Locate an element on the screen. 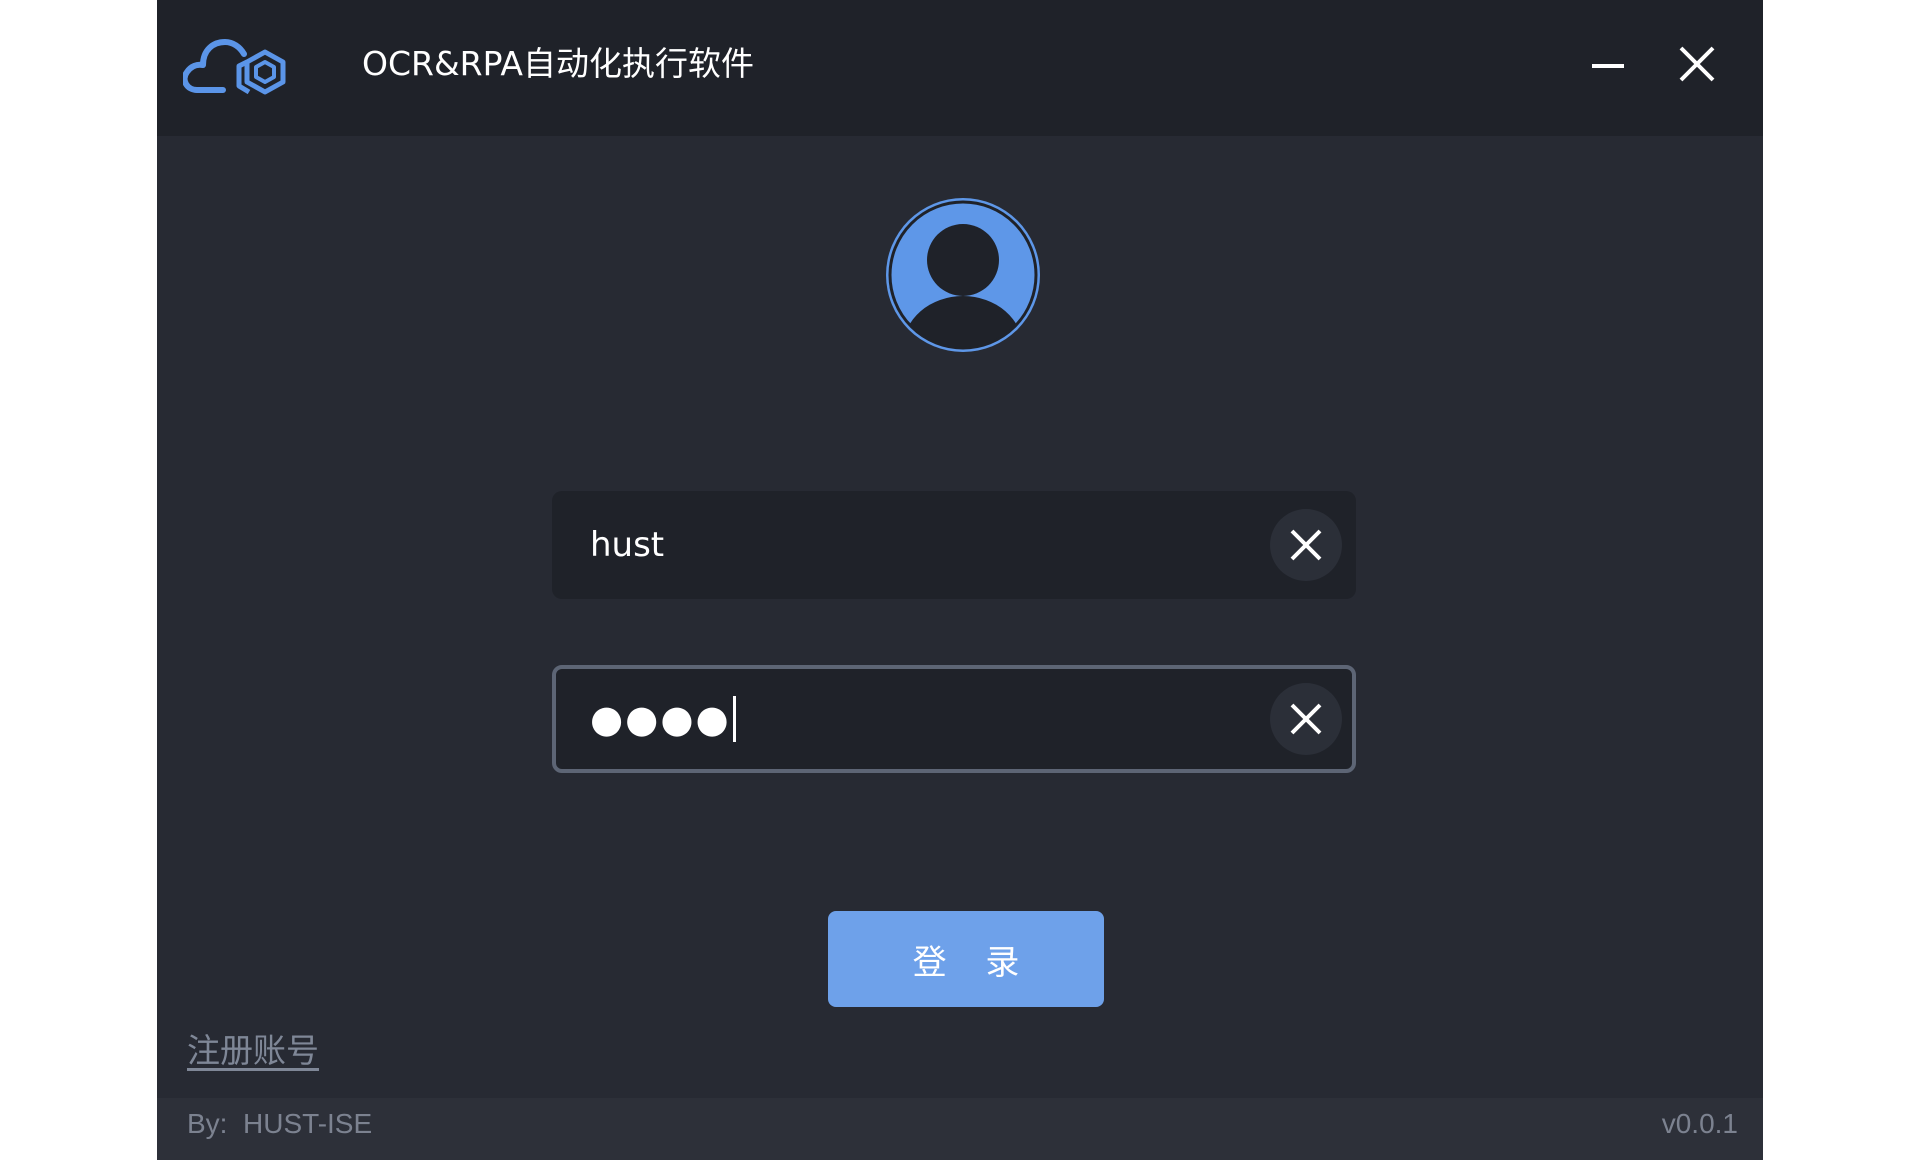 The image size is (1920, 1160). cloud-hexagon-logo-icon is located at coordinates (234, 67).